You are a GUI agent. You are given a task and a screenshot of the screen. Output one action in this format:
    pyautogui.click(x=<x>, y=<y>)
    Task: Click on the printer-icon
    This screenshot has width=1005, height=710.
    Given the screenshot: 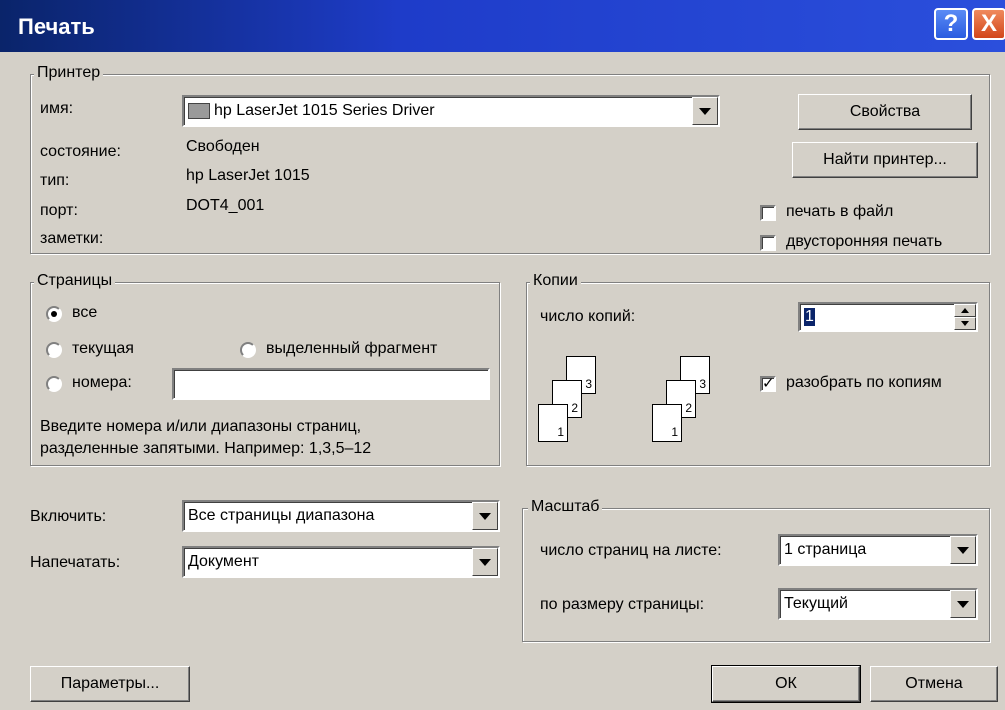 What is the action you would take?
    pyautogui.click(x=199, y=111)
    